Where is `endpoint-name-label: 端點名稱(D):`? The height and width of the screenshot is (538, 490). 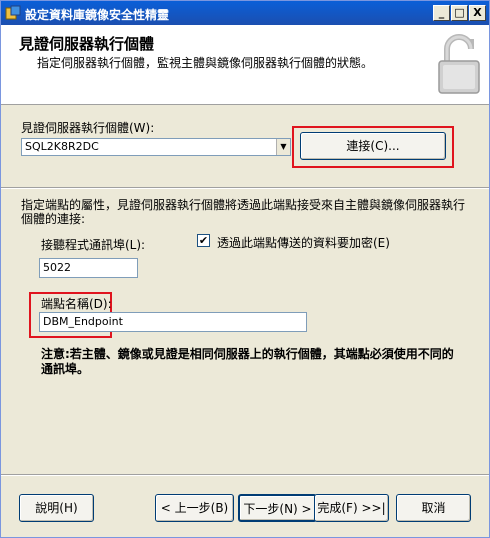 endpoint-name-label: 端點名稱(D): is located at coordinates (76, 304).